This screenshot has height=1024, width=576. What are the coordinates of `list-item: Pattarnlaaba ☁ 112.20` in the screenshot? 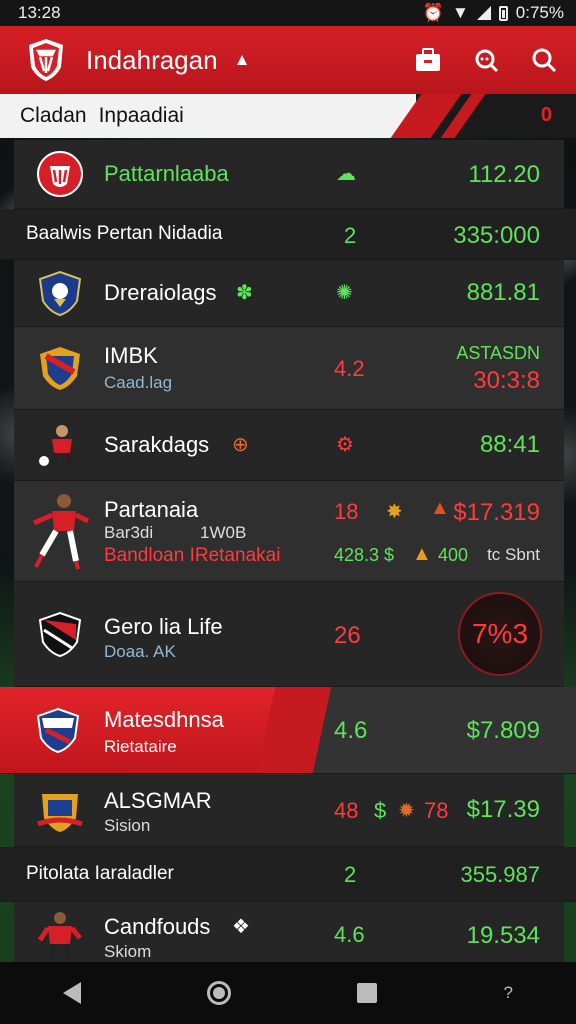 It's located at (289, 174).